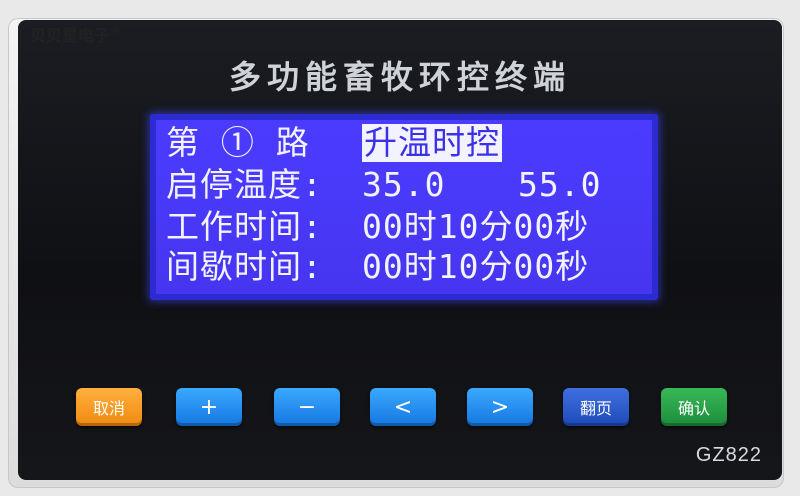  What do you see at coordinates (728, 455) in the screenshot?
I see `model-label: GZ822` at bounding box center [728, 455].